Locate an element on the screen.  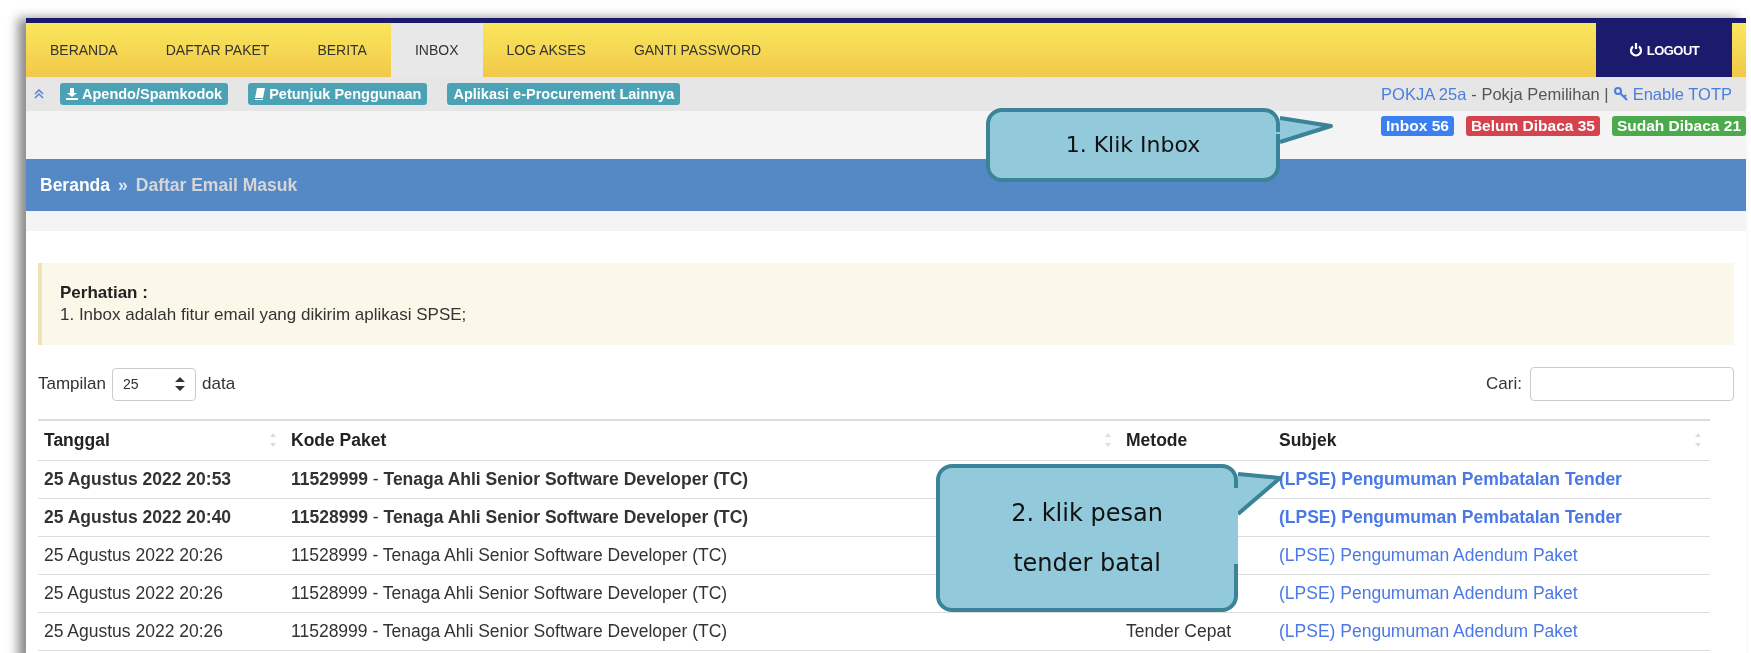
nav-tab: INBOX is located at coordinates (436, 50).